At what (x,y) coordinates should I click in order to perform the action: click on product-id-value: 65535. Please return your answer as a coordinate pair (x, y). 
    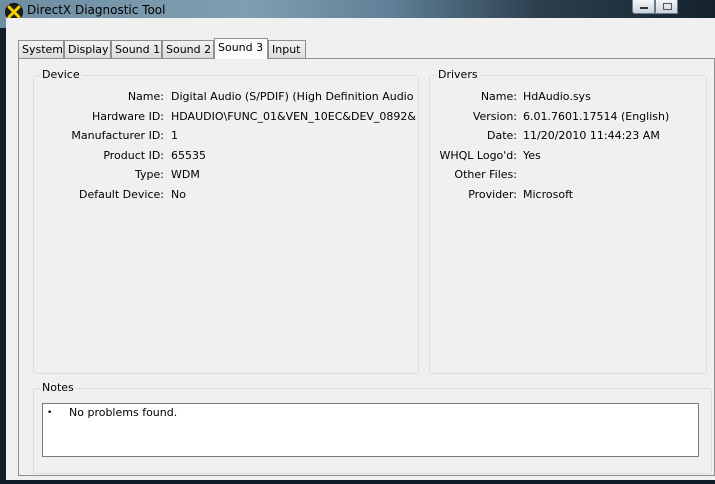
    Looking at the image, I should click on (188, 155).